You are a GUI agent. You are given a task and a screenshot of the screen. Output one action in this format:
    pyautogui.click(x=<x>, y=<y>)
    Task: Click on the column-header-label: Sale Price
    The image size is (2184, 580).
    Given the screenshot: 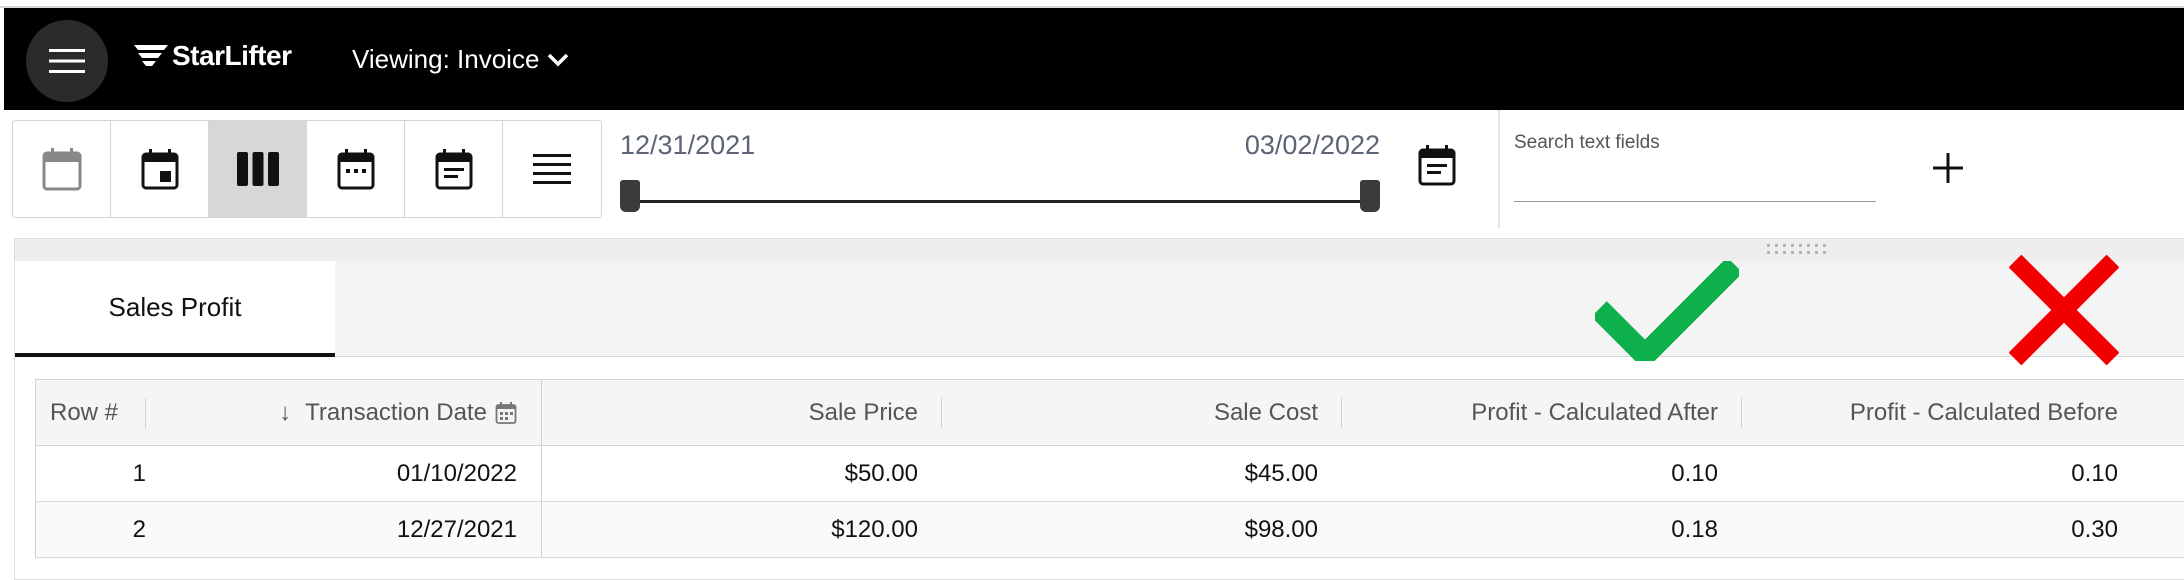 What is the action you would take?
    pyautogui.click(x=863, y=412)
    